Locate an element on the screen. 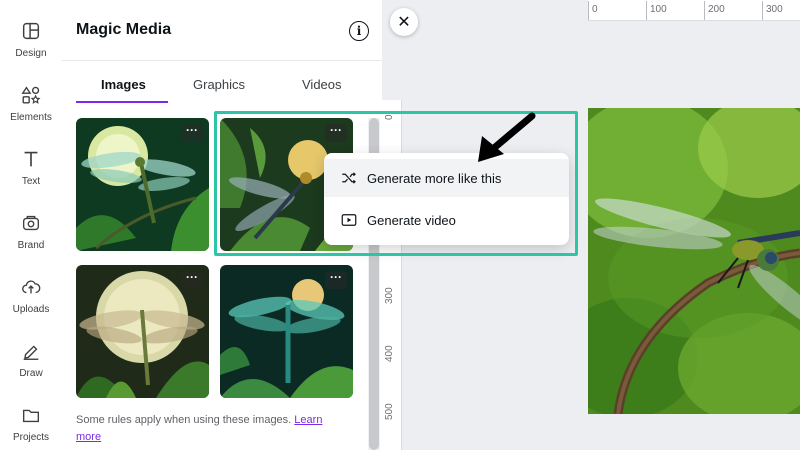  shapes-icon is located at coordinates (31, 95).